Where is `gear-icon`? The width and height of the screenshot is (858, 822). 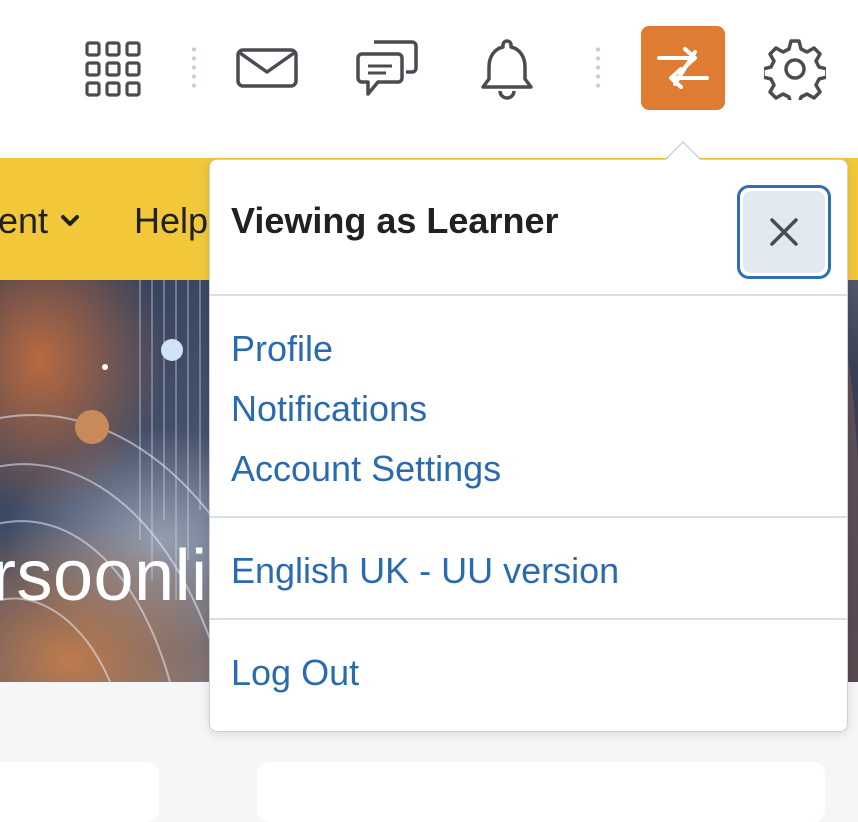
gear-icon is located at coordinates (795, 69).